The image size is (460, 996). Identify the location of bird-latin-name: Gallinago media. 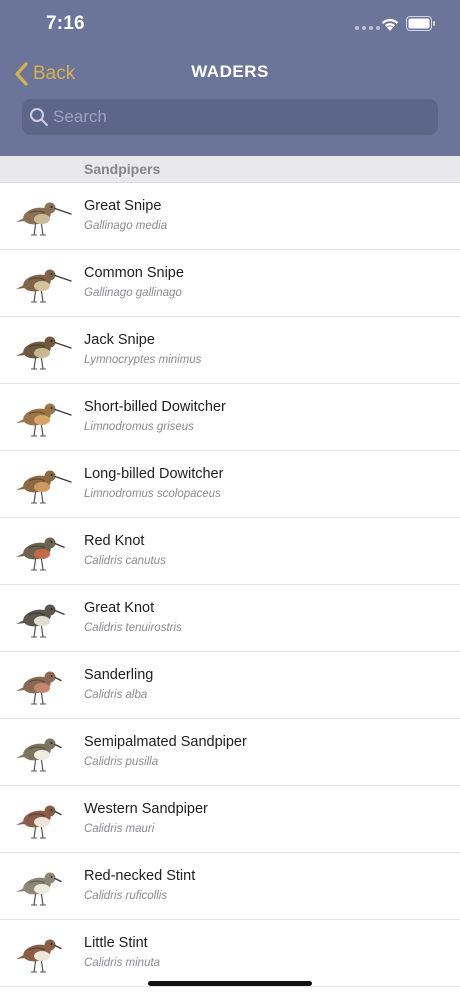
(126, 226).